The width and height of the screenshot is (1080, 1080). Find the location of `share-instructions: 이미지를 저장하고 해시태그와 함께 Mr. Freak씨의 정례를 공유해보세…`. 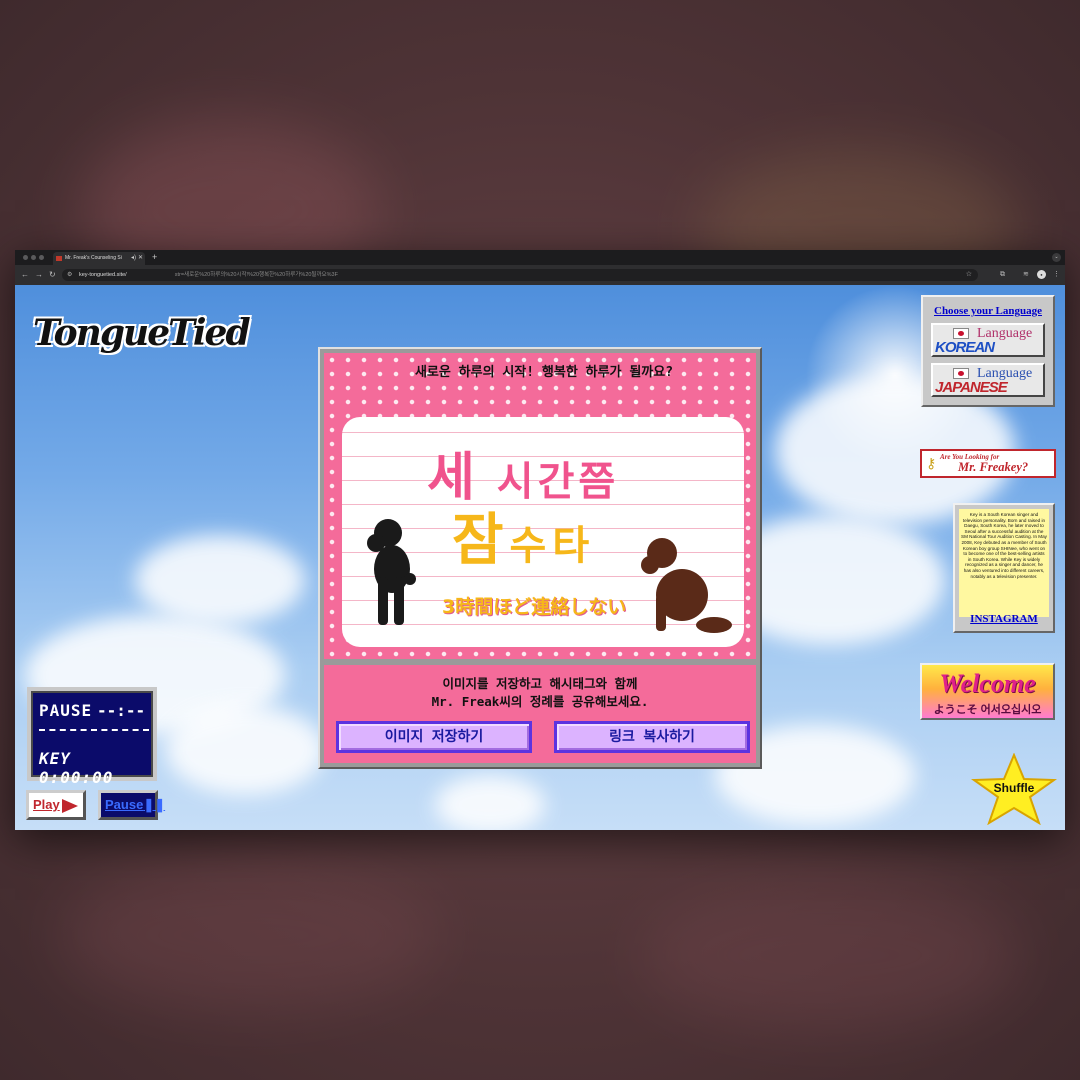

share-instructions: 이미지를 저장하고 해시태그와 함께 Mr. Freak씨의 정례를 공유해보세… is located at coordinates (540, 692).